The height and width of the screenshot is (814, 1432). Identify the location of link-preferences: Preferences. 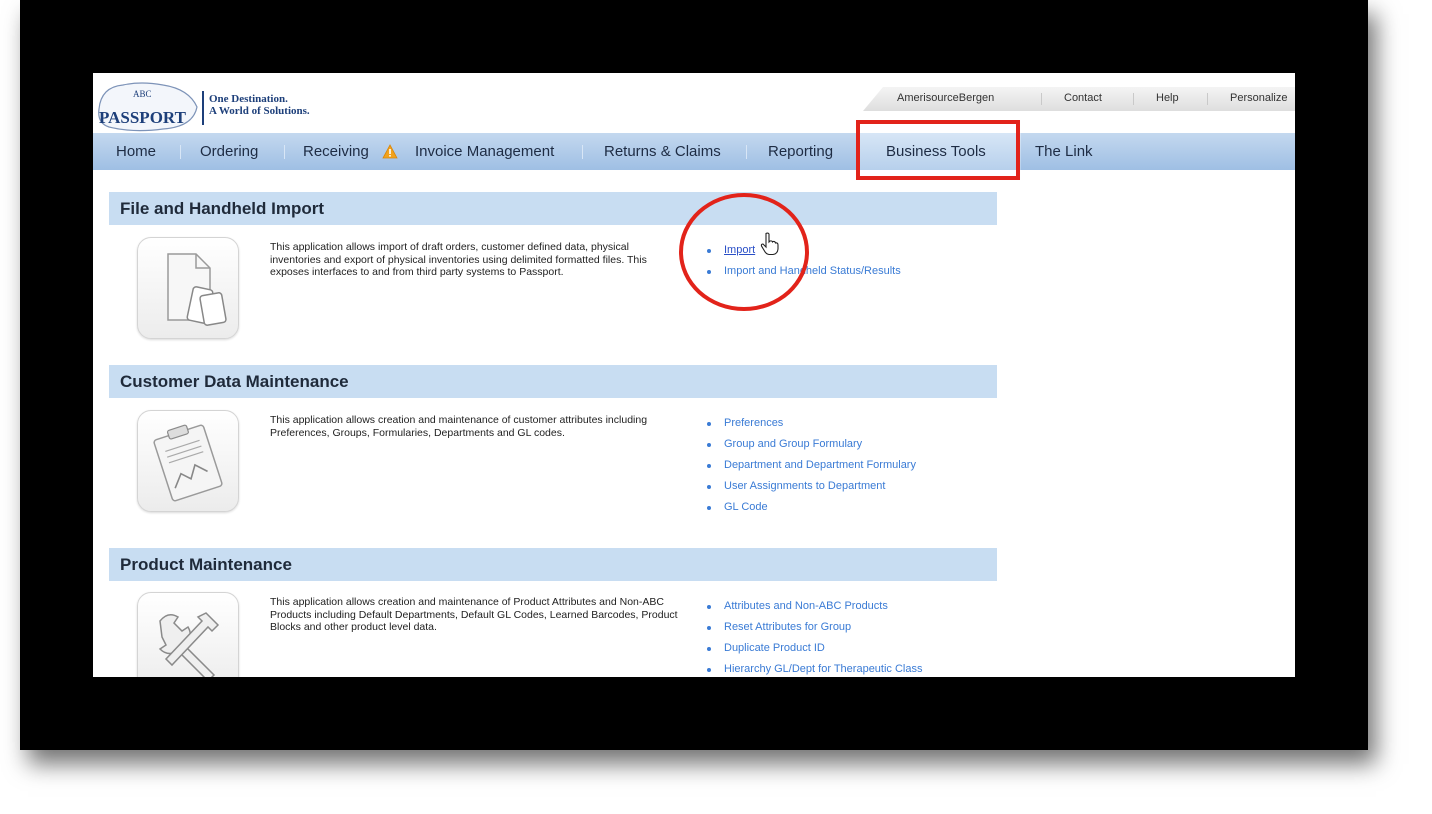
(753, 423).